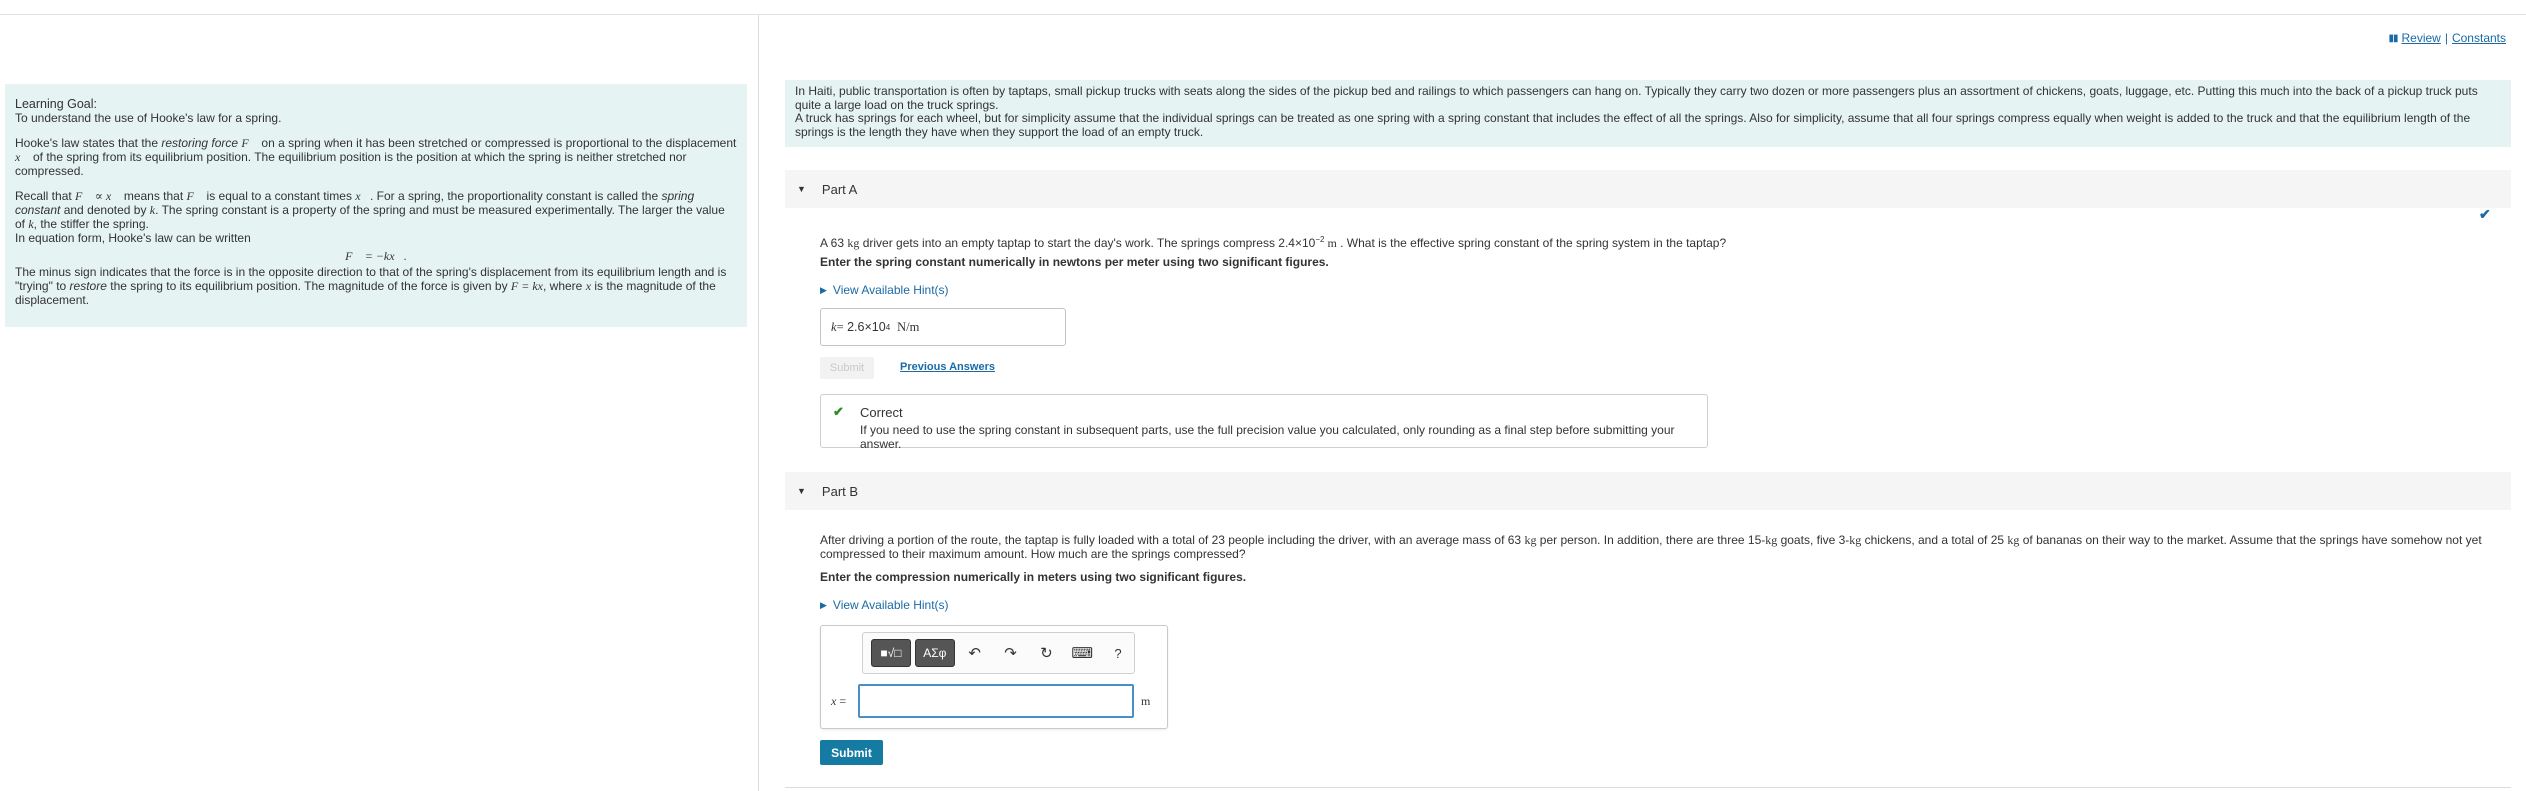 This screenshot has width=2526, height=791. I want to click on correct-check-icon: ✔, so click(838, 411).